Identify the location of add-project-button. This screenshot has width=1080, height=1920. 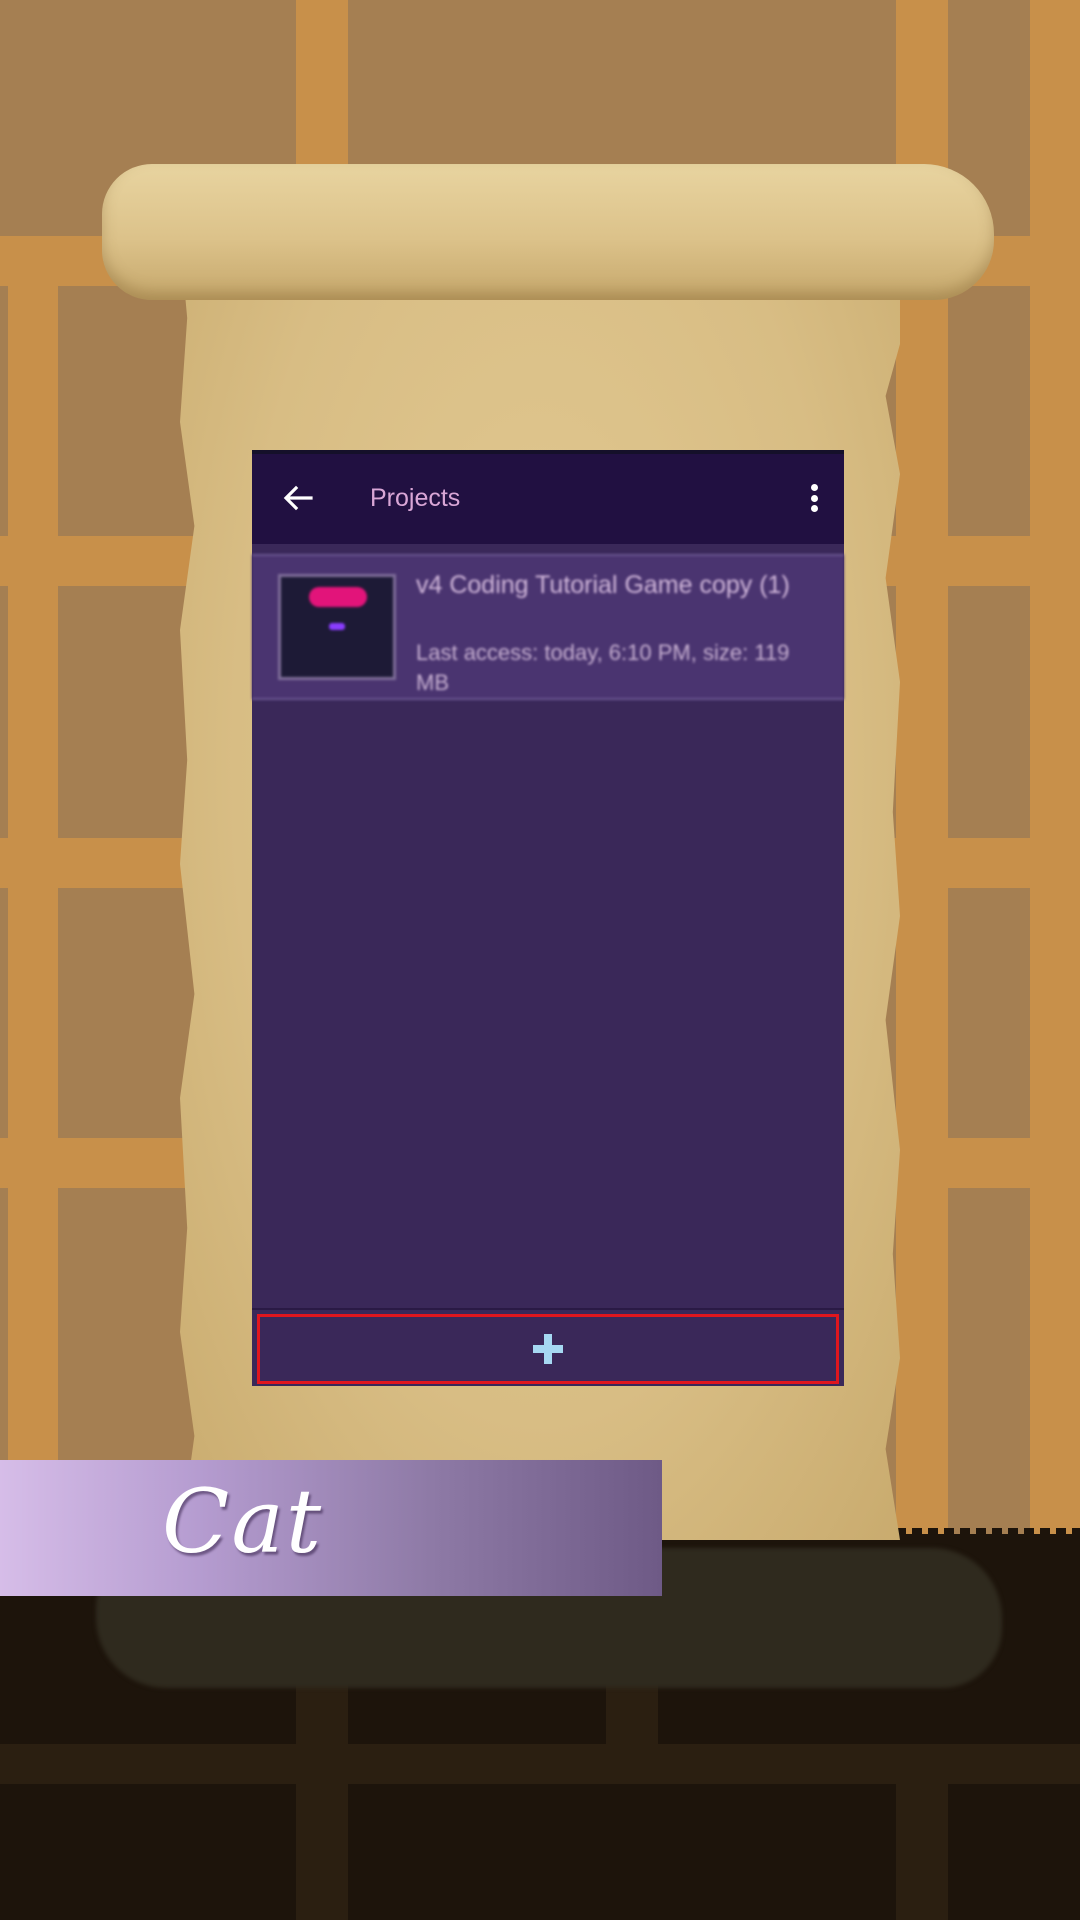
(548, 1349).